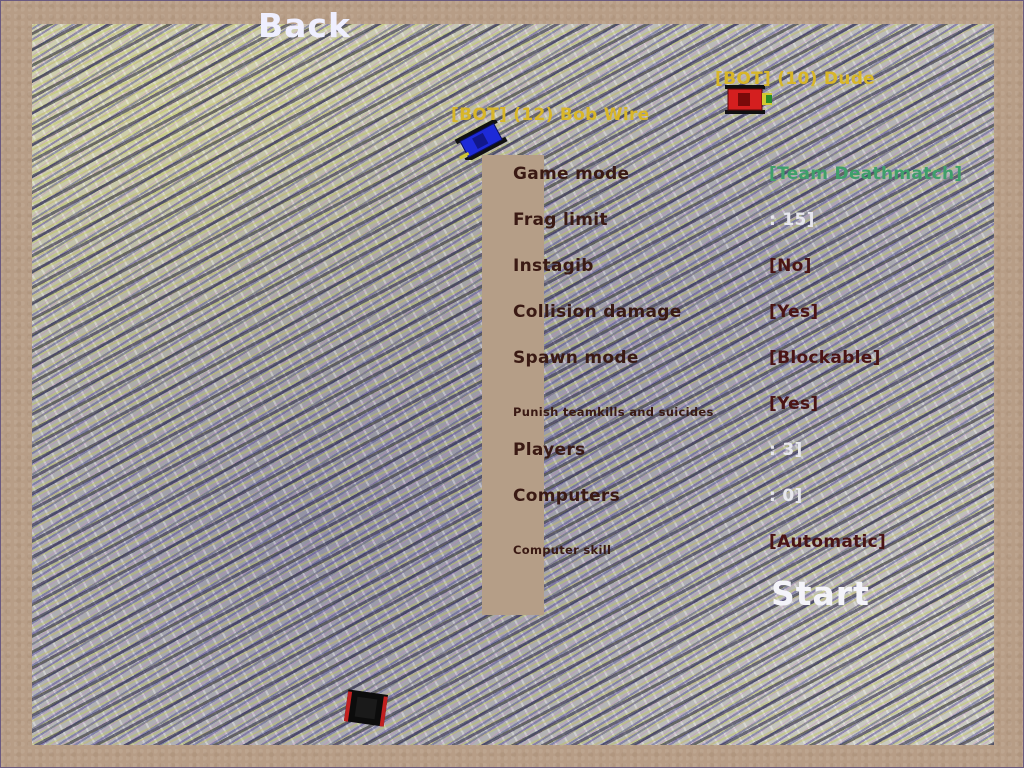 The image size is (1024, 768). Describe the element at coordinates (820, 593) in the screenshot. I see `start-button: Start` at that location.